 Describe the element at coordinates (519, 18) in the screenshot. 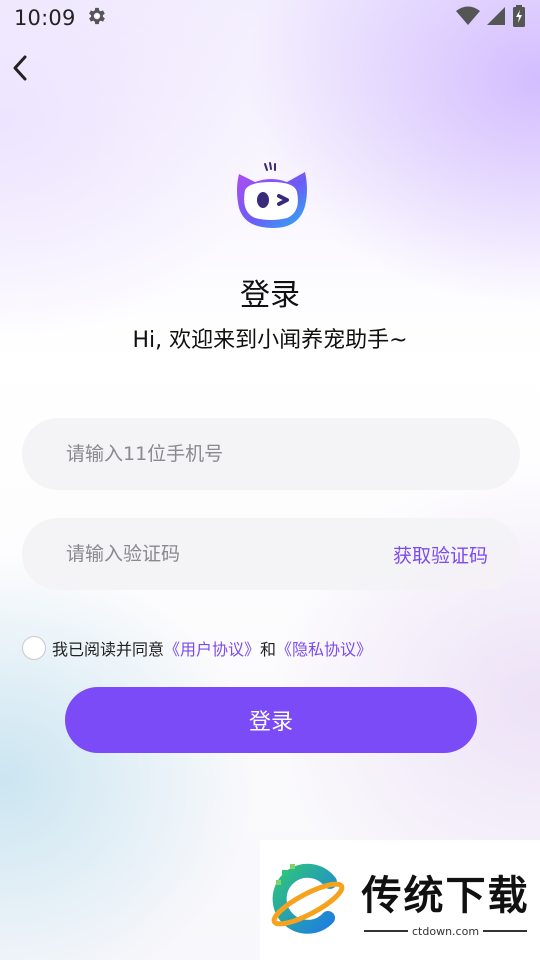

I see `battery-icon` at that location.